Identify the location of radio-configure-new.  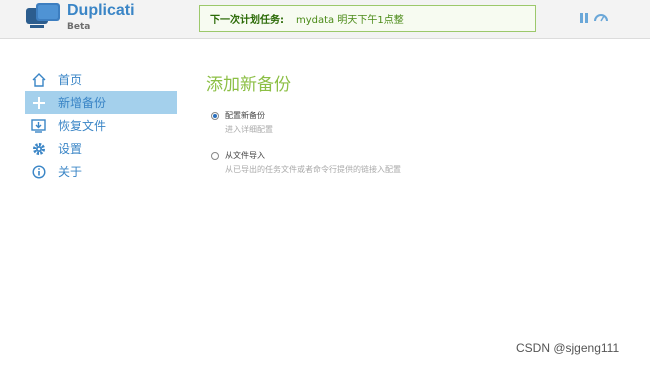
(215, 116).